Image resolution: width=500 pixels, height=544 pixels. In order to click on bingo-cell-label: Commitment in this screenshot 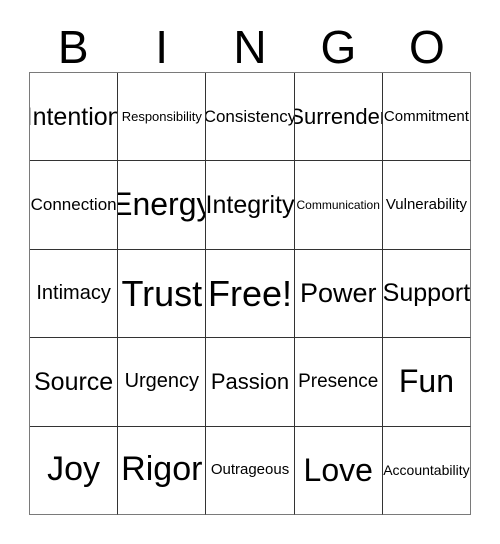, I will do `click(426, 116)`.